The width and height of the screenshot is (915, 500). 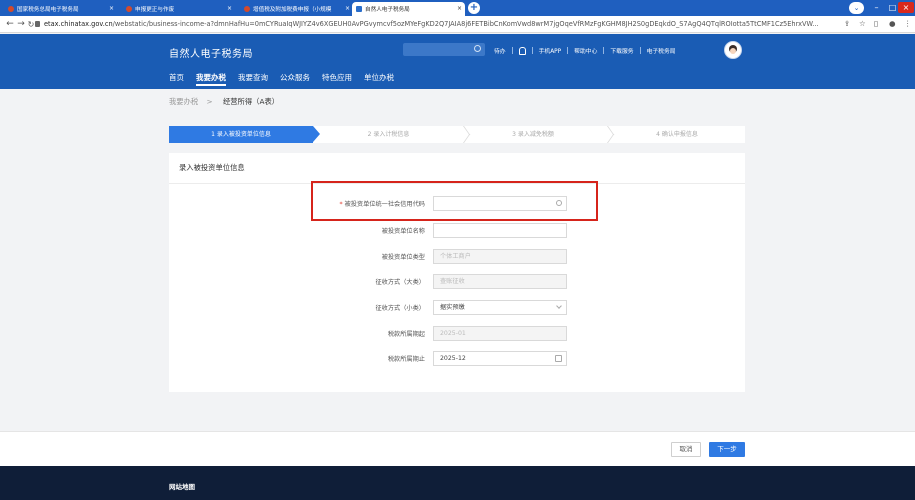 What do you see at coordinates (892, 23) in the screenshot?
I see `profile-icon: ●` at bounding box center [892, 23].